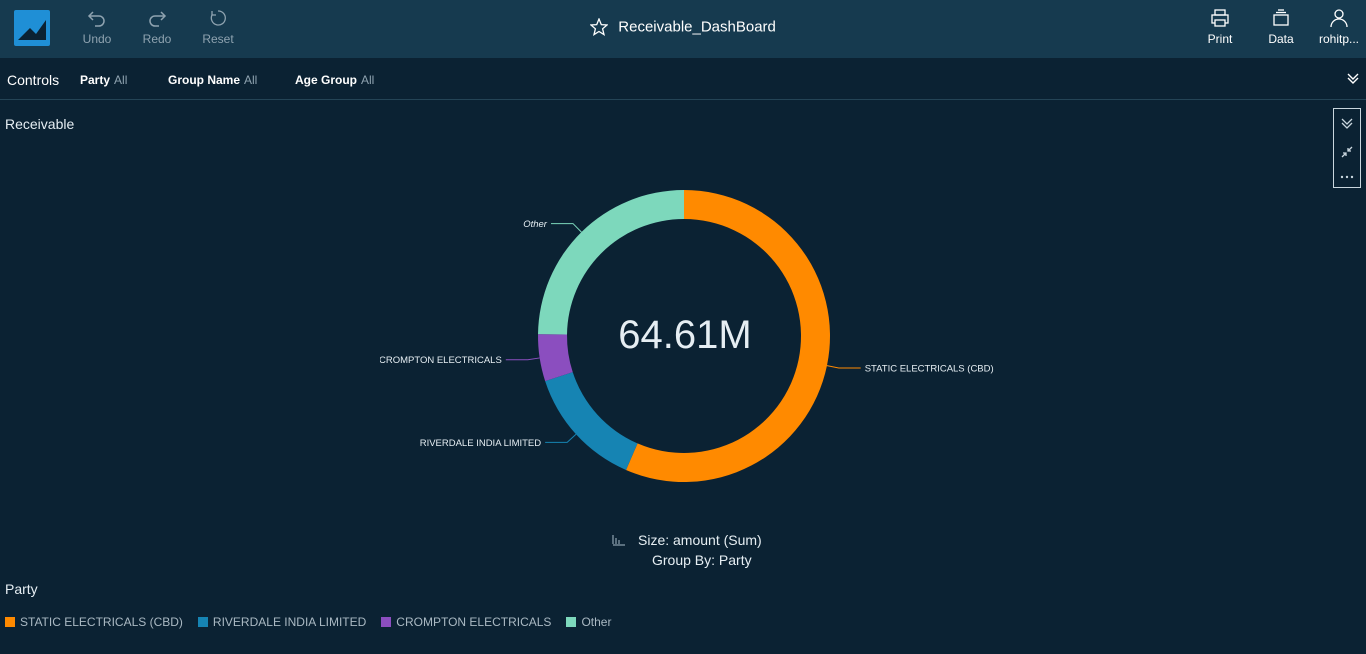 The height and width of the screenshot is (654, 1366). I want to click on group-name-filter-value: All, so click(251, 80).